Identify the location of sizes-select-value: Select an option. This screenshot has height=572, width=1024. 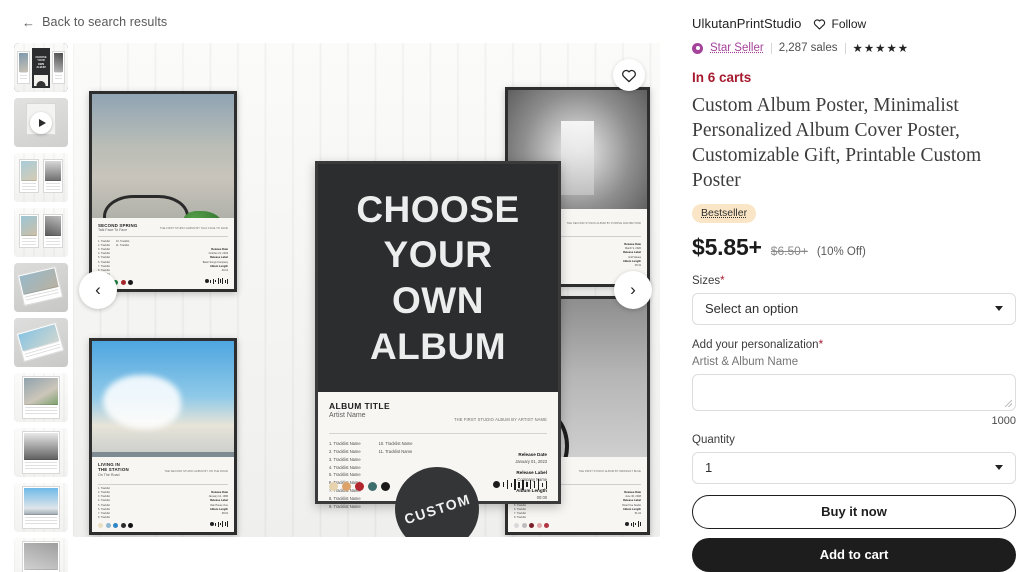
(752, 309).